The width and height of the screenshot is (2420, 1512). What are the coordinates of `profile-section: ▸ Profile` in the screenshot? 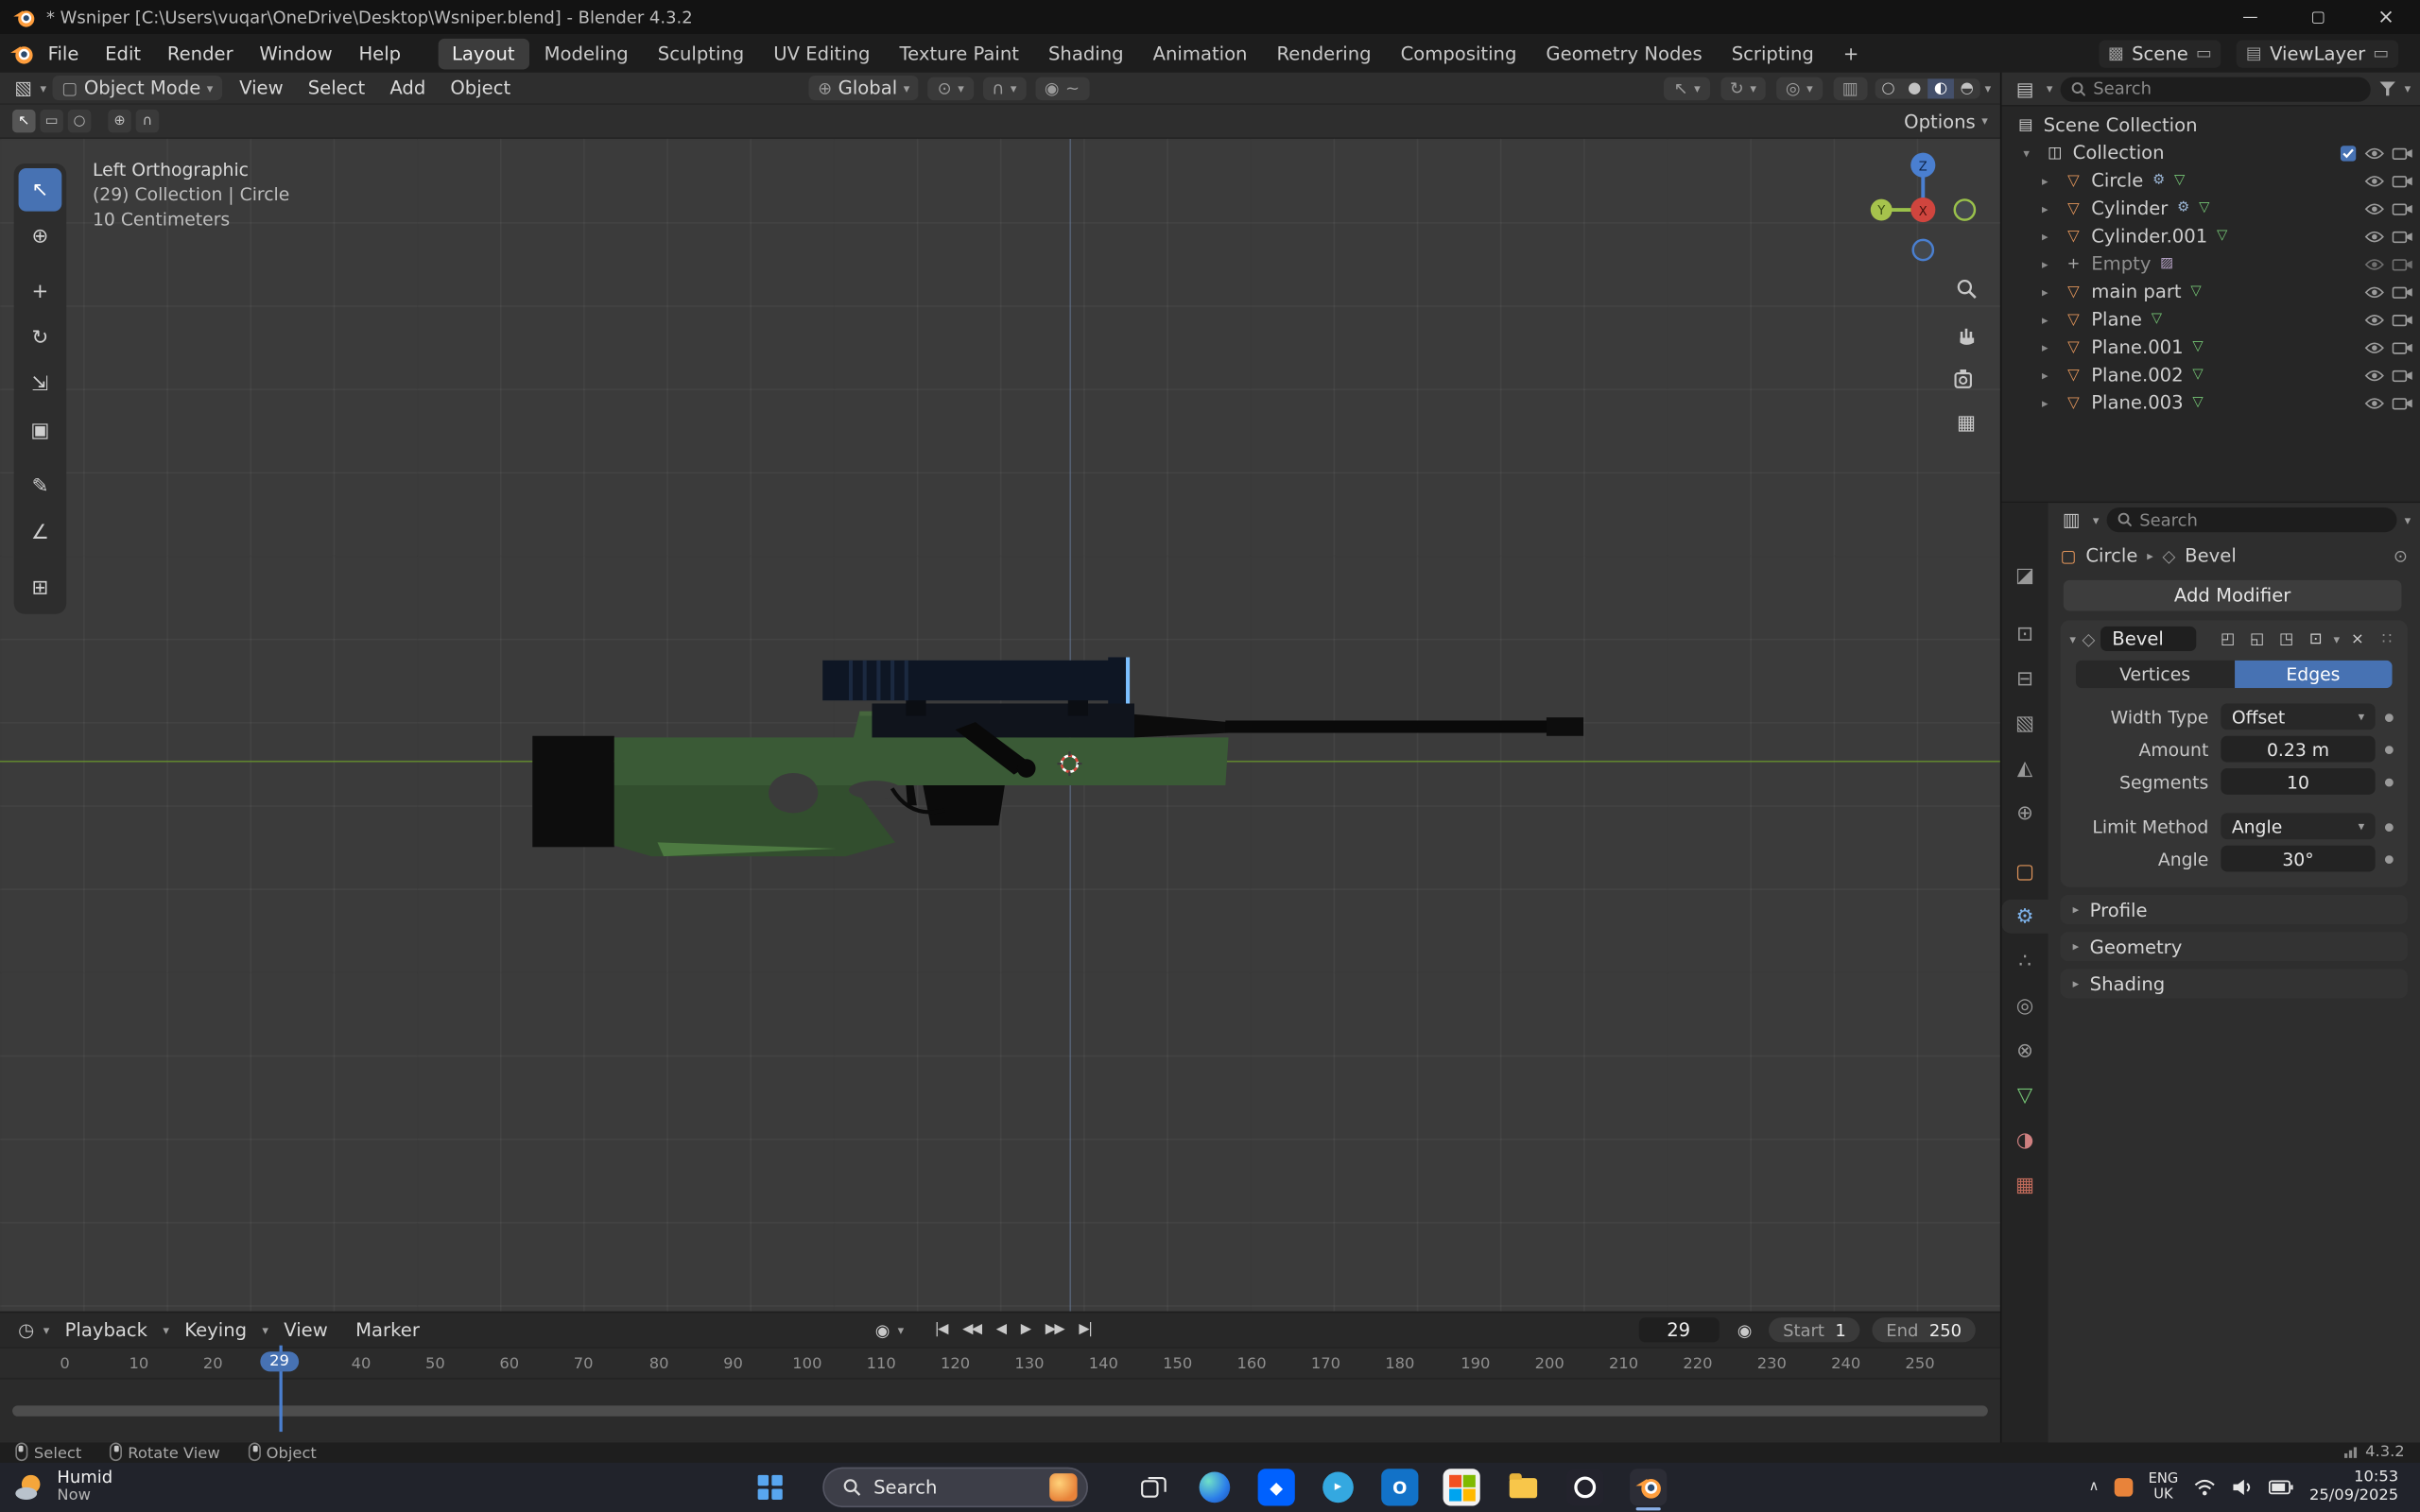 It's located at (2234, 909).